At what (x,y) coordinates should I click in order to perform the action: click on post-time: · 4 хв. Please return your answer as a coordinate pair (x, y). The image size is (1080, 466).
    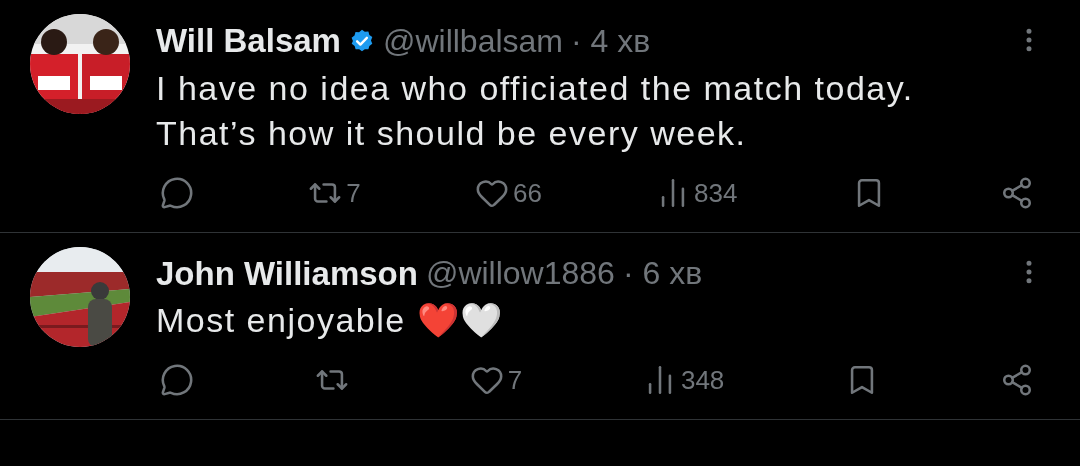
    Looking at the image, I should click on (611, 41).